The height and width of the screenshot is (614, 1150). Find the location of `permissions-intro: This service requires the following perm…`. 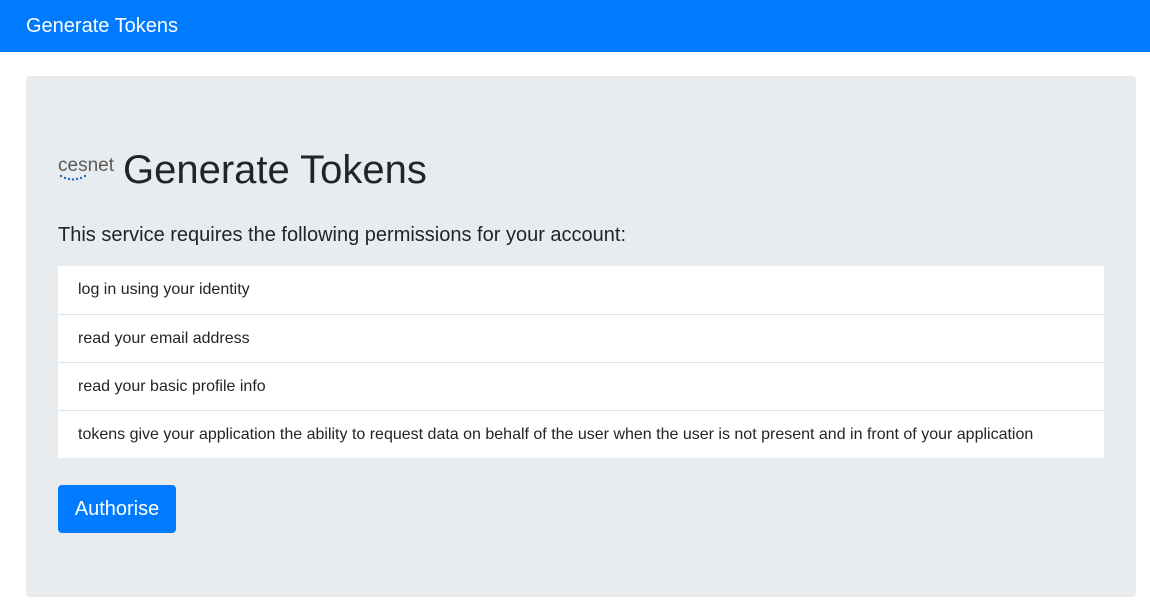

permissions-intro: This service requires the following perm… is located at coordinates (342, 235).